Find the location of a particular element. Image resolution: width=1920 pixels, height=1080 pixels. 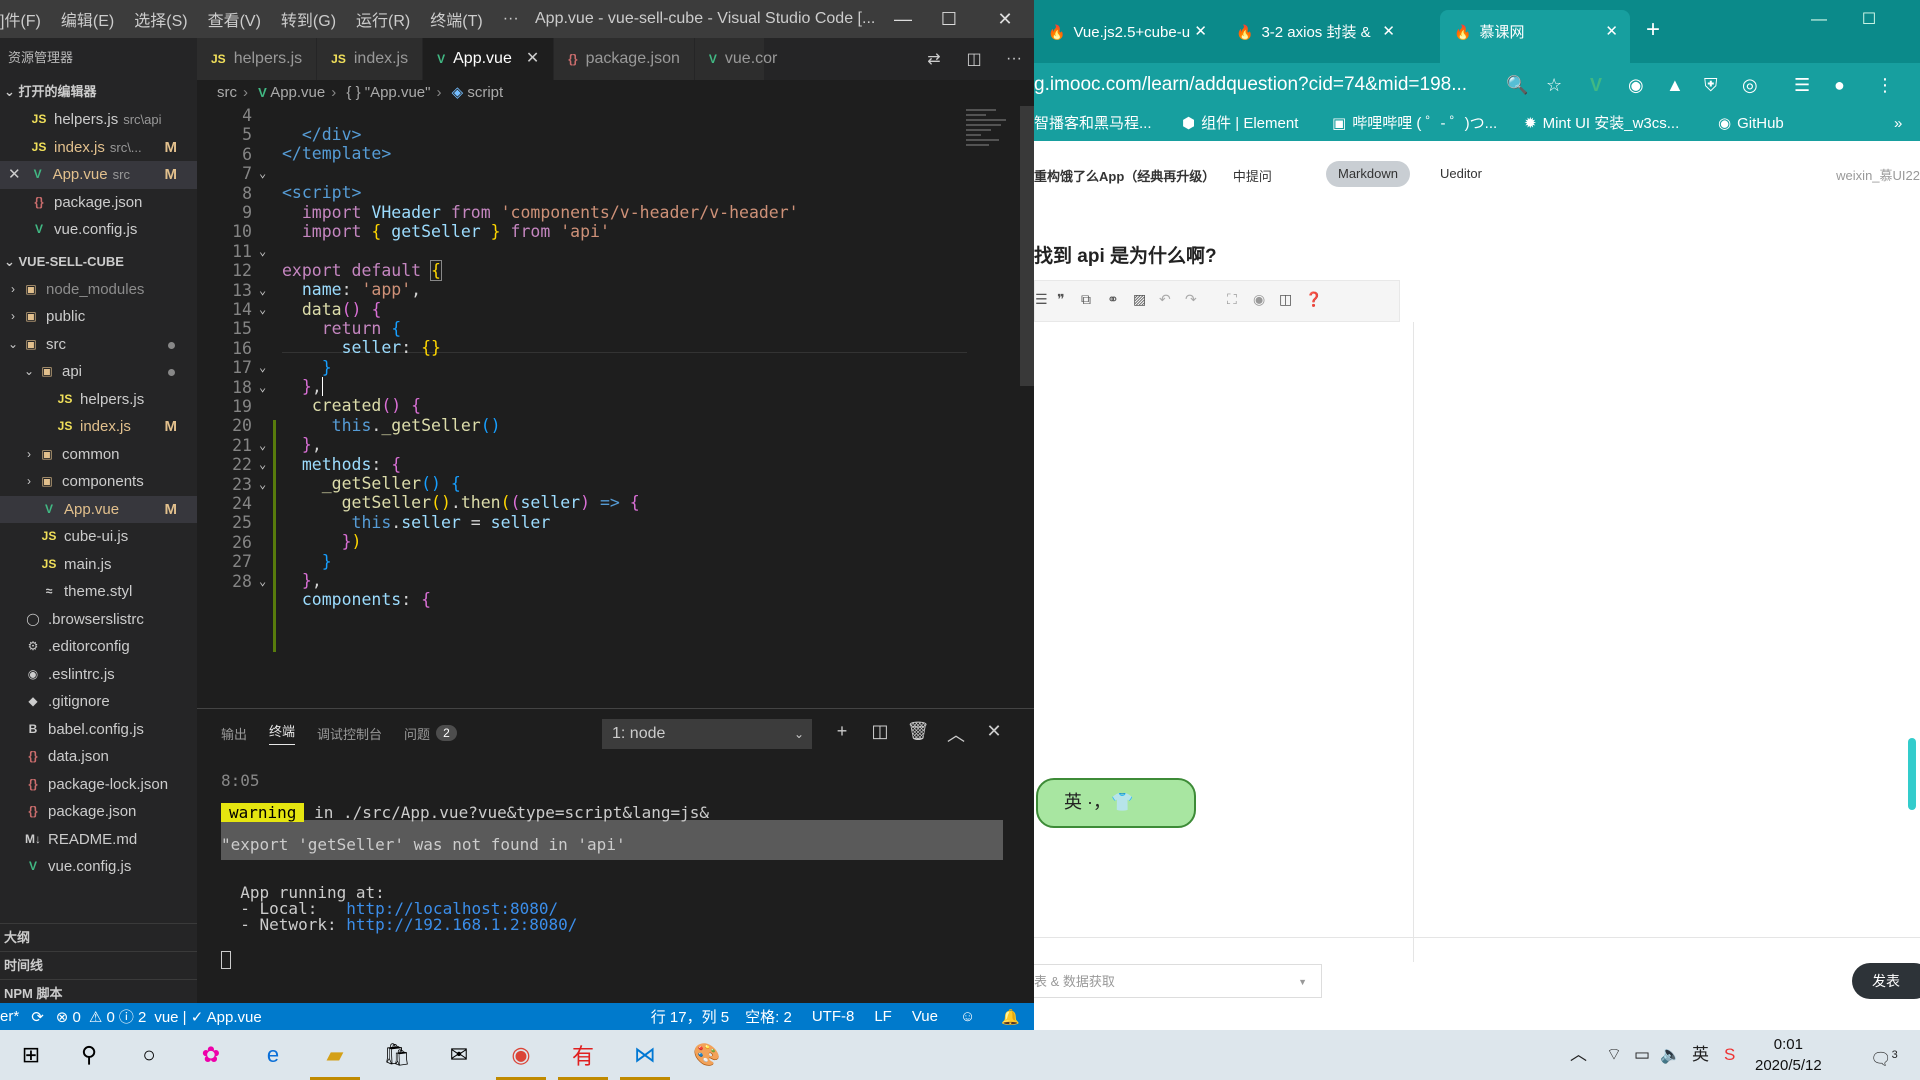

extension-icon: ◉ is located at coordinates (1636, 85).